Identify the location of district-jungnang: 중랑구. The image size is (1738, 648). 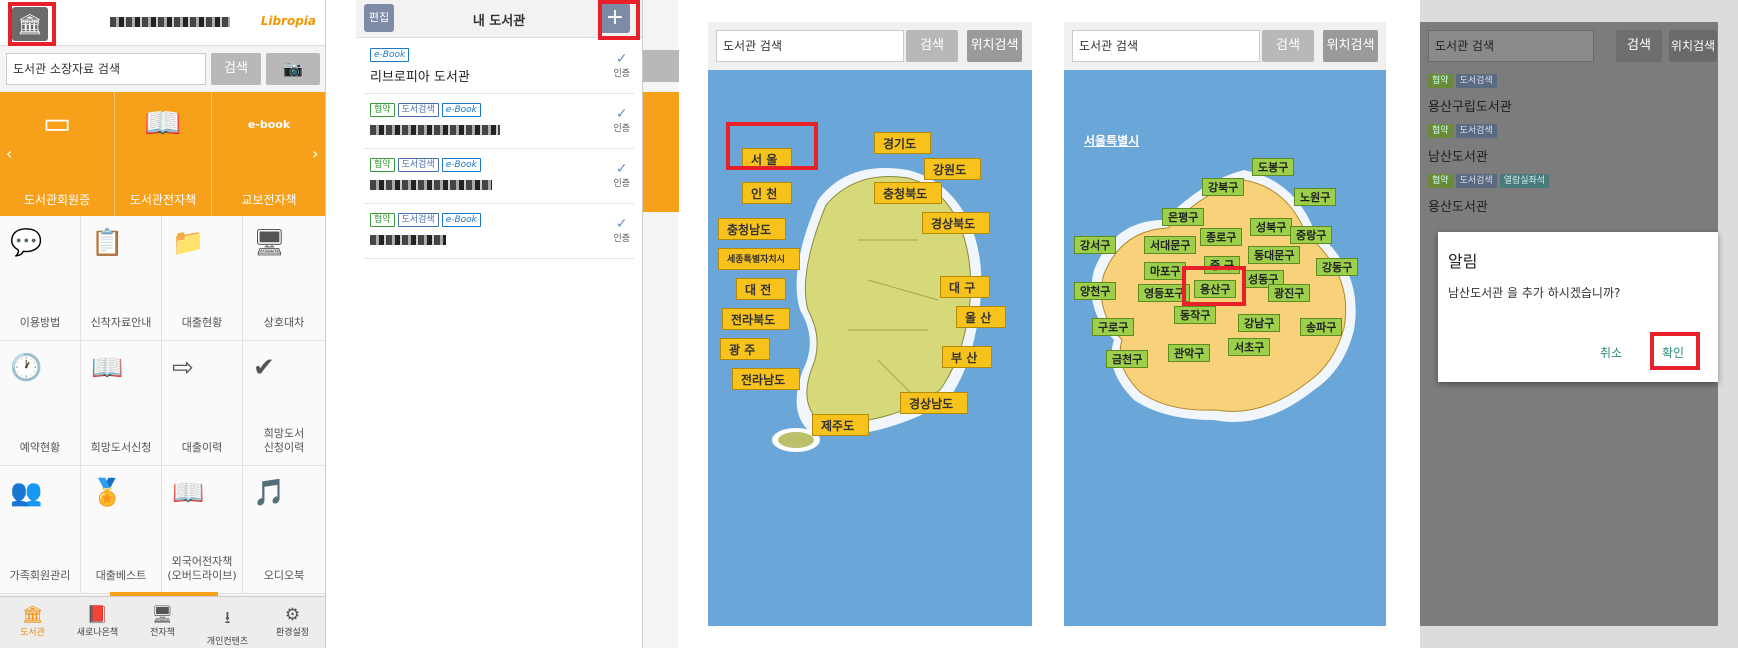
(1311, 235).